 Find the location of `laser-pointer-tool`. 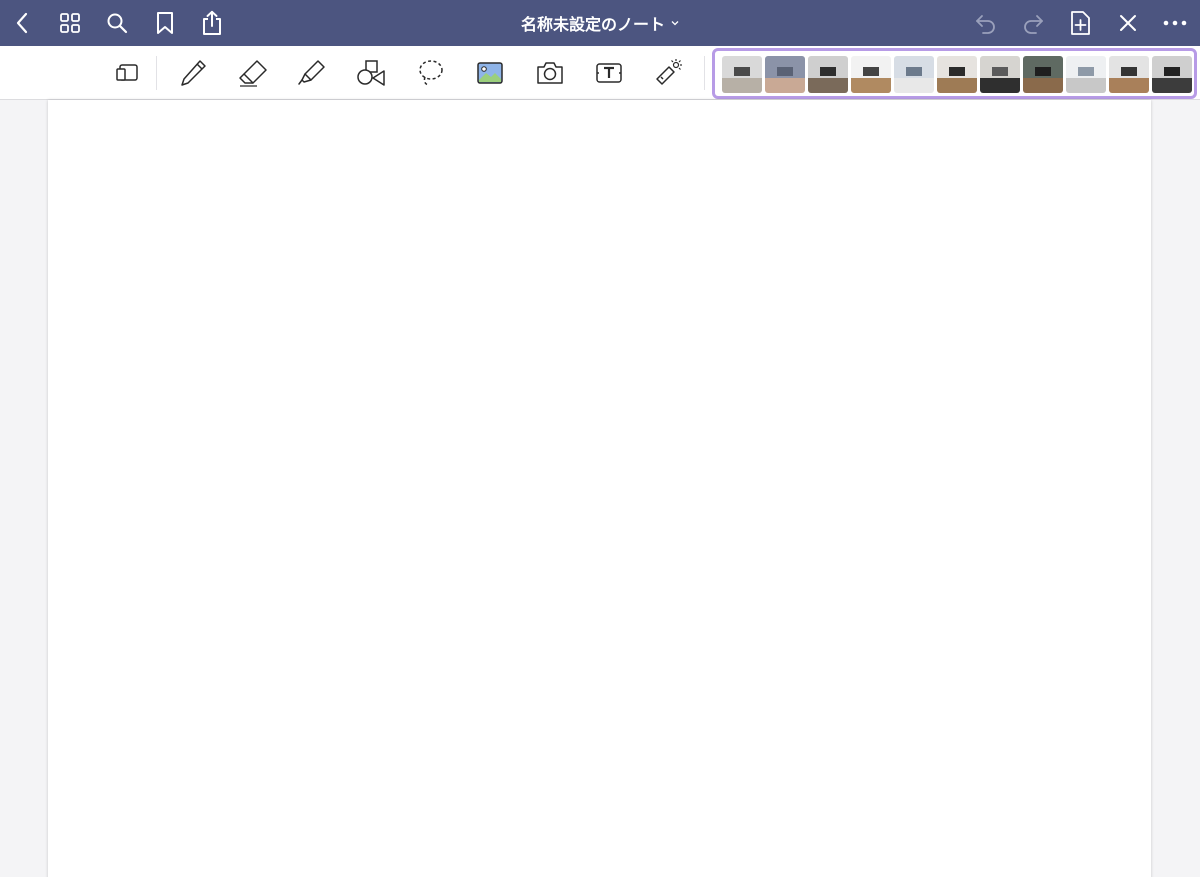

laser-pointer-tool is located at coordinates (668, 73).